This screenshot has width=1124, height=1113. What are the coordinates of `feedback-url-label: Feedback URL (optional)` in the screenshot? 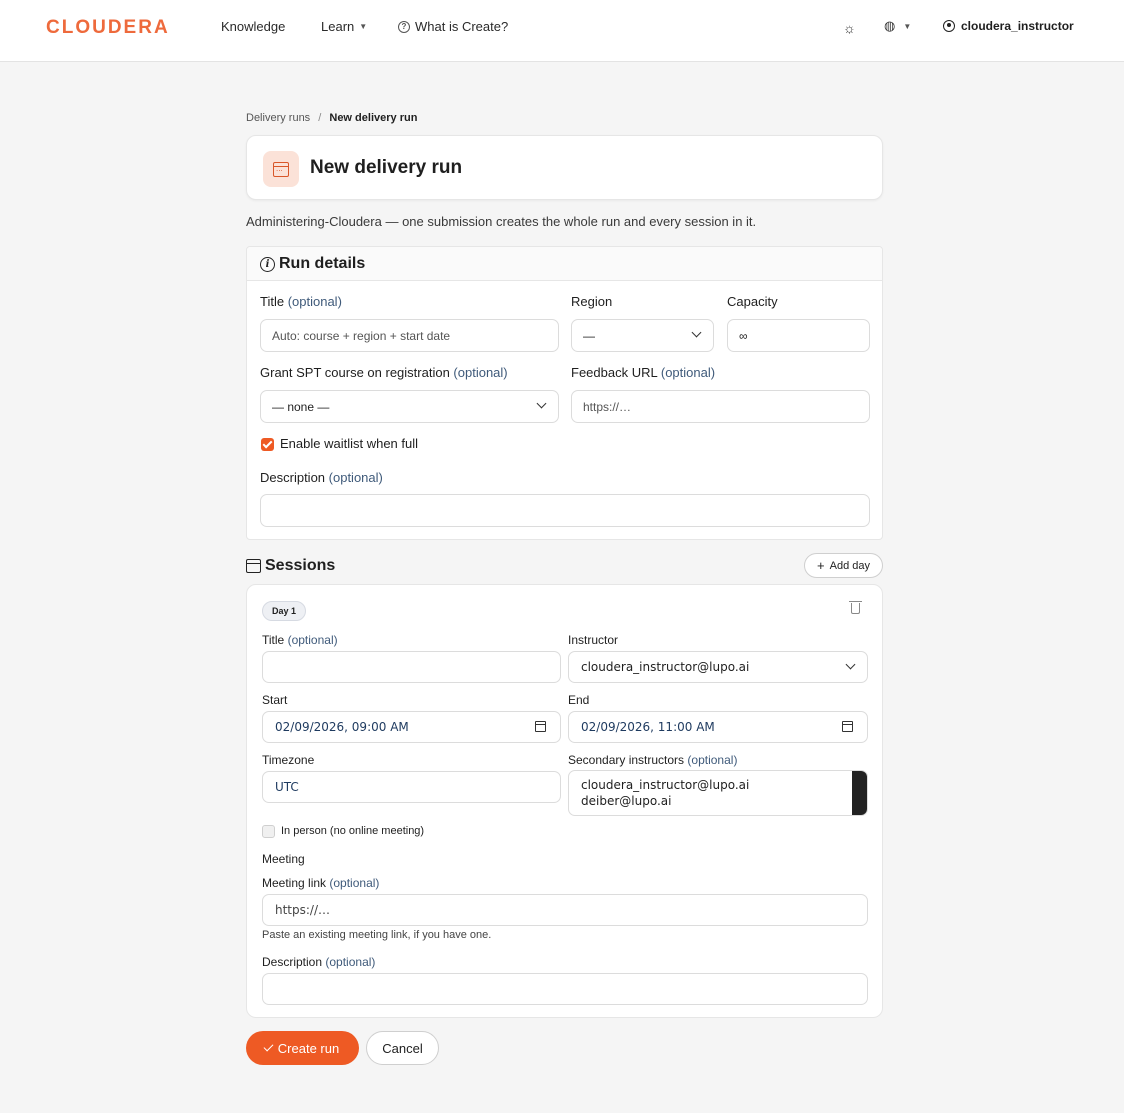 It's located at (643, 372).